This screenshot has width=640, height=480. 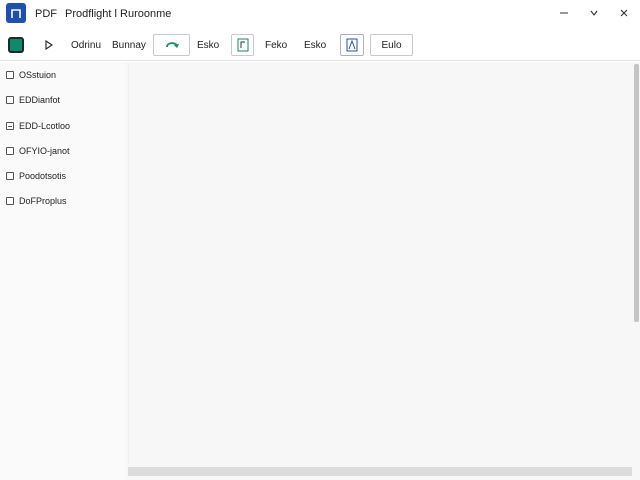 I want to click on close-button, so click(x=624, y=13).